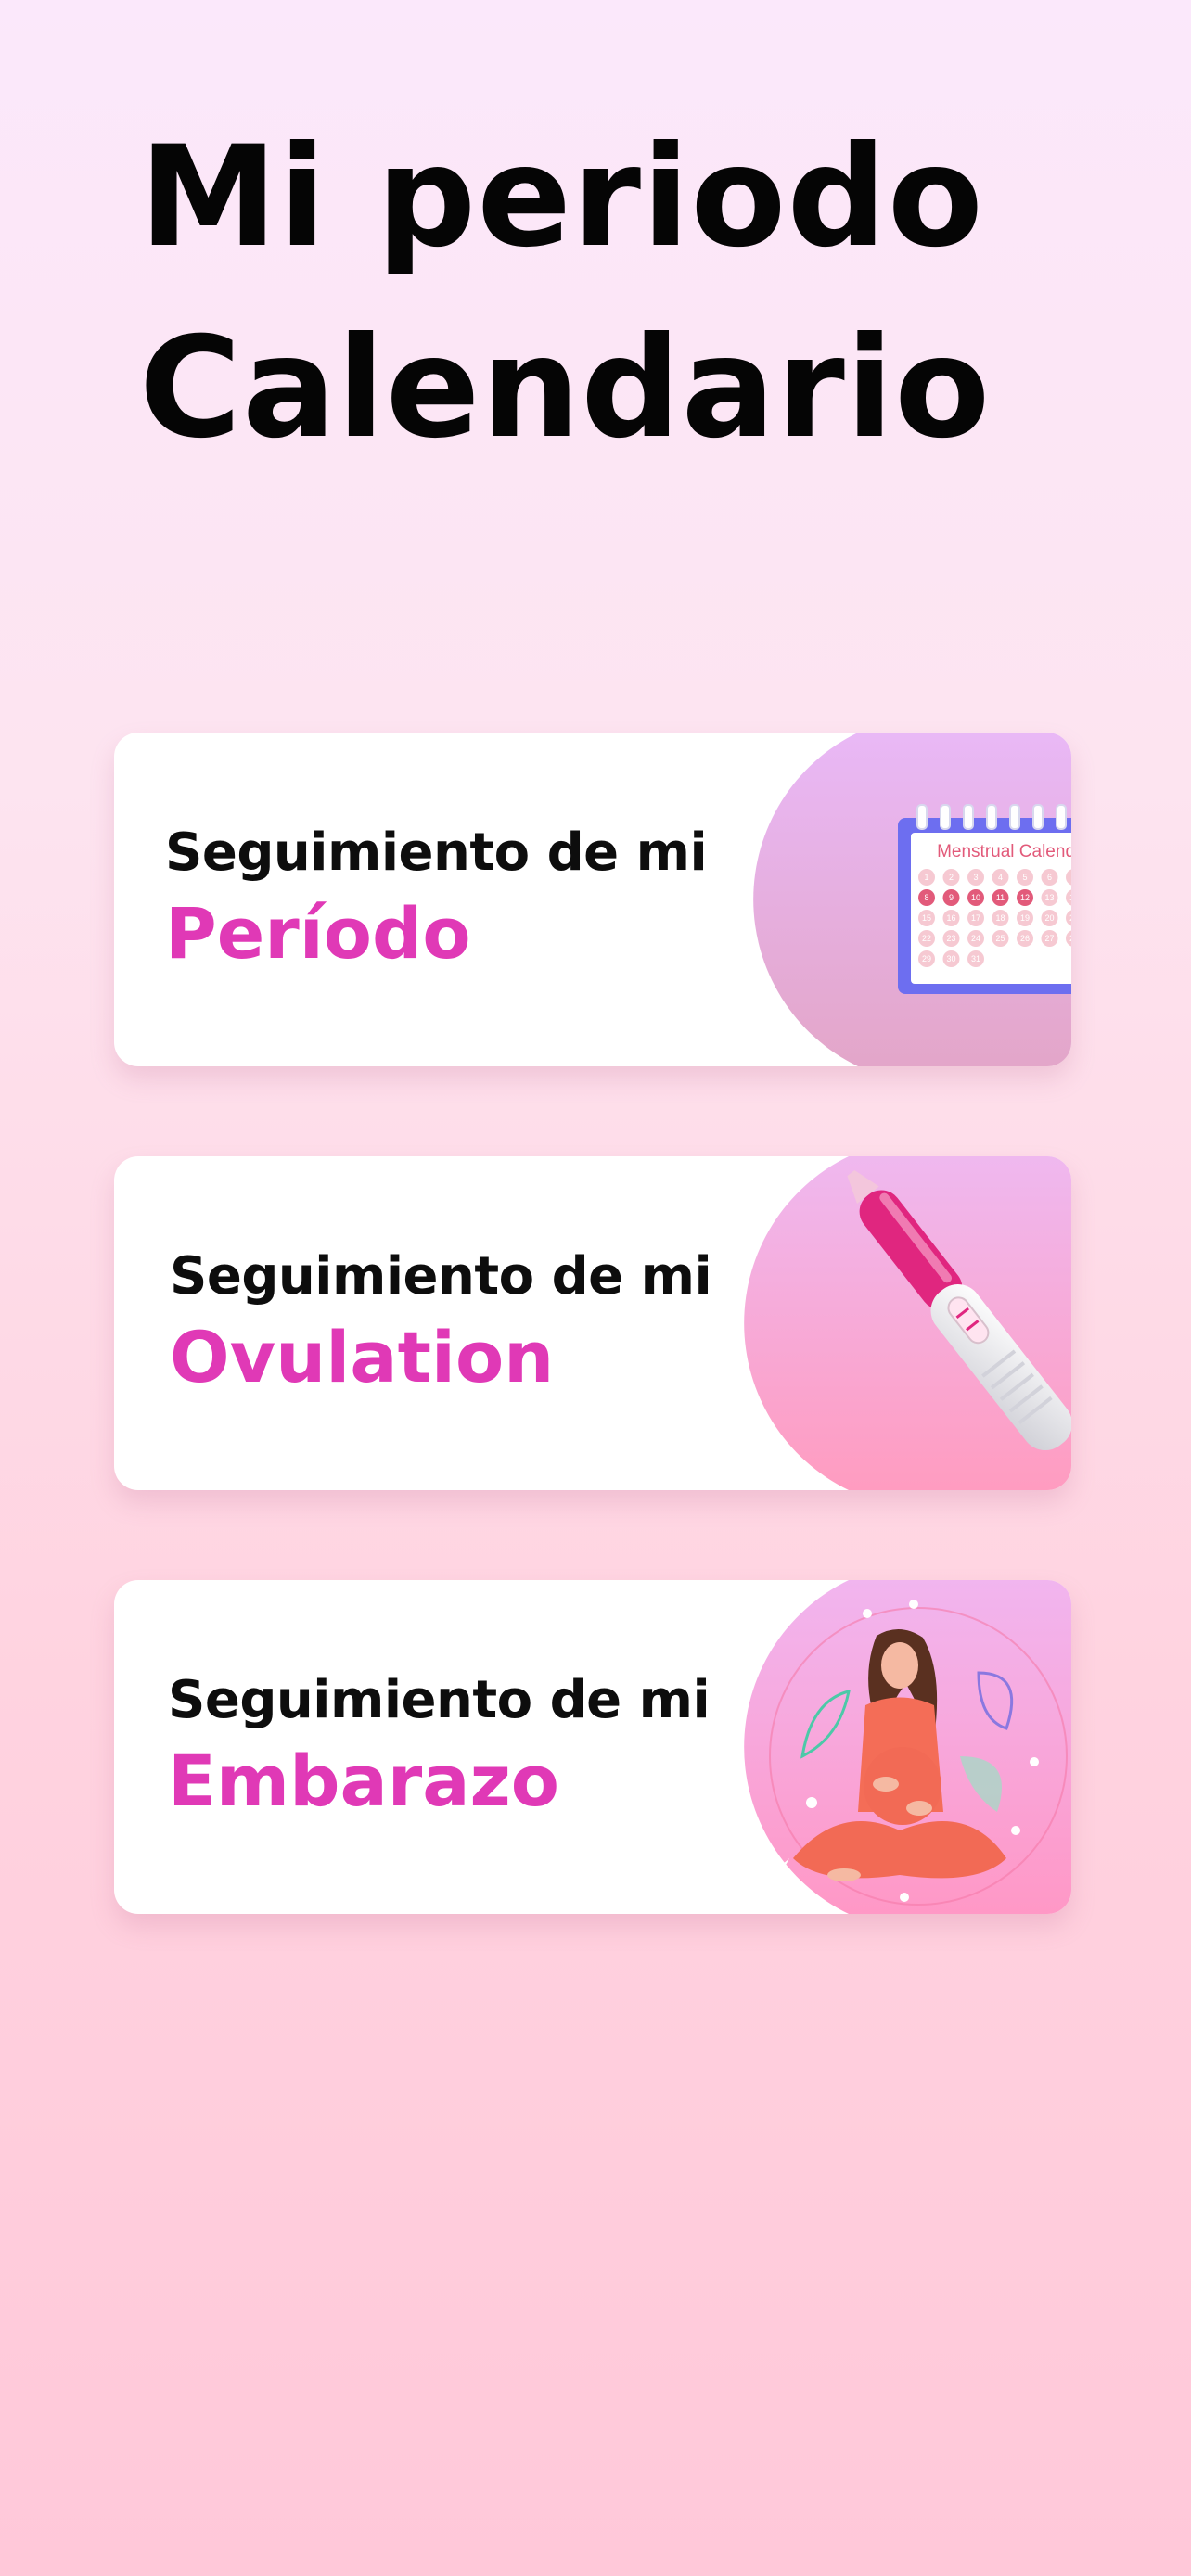 This screenshot has height=2576, width=1191. I want to click on card-title: Ovulation, so click(362, 1357).